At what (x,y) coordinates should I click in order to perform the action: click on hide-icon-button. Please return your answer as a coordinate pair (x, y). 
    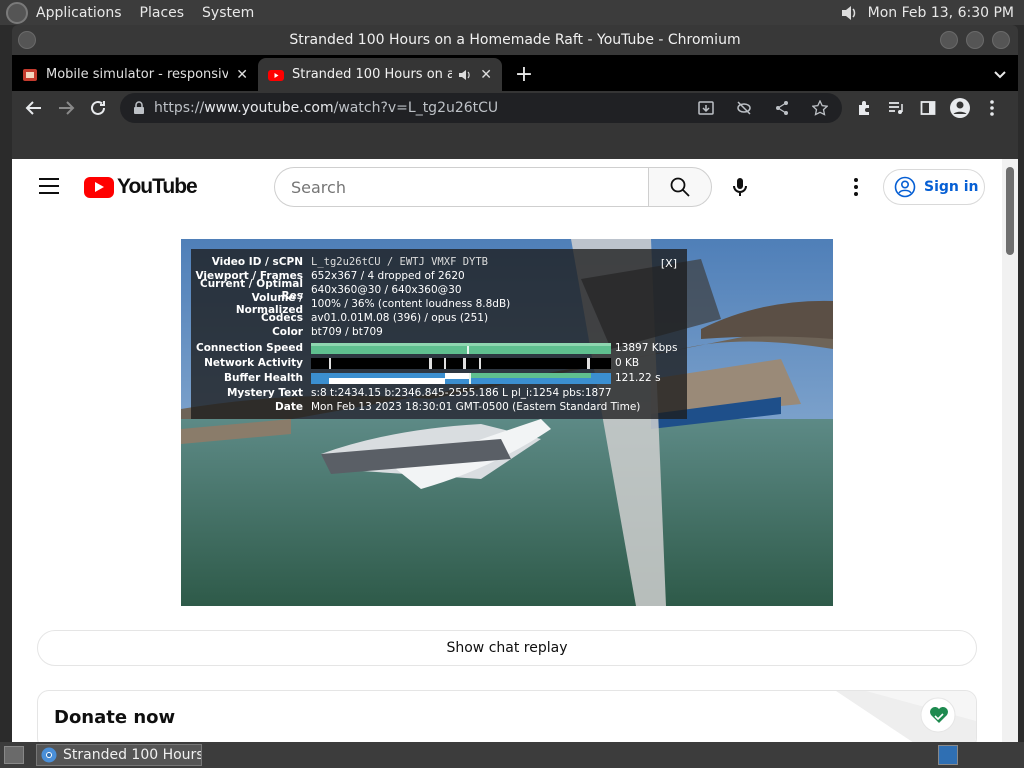
    Looking at the image, I should click on (744, 108).